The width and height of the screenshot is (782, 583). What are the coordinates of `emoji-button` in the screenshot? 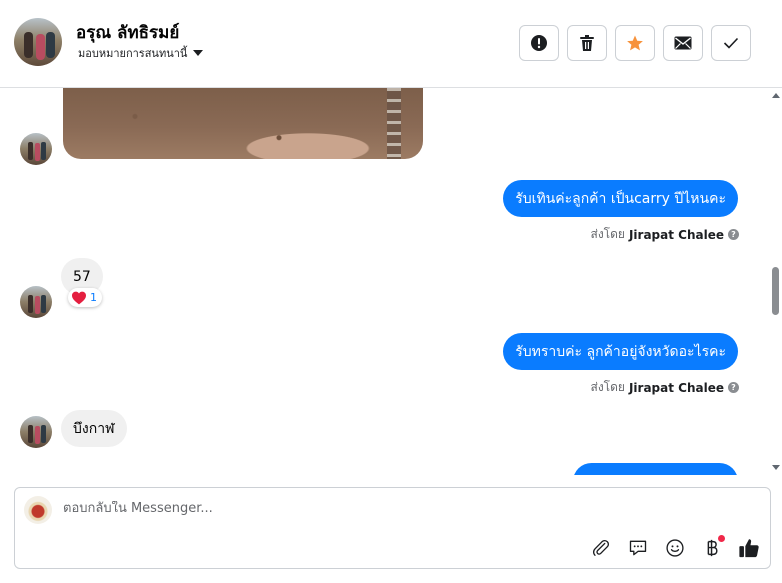 It's located at (675, 548).